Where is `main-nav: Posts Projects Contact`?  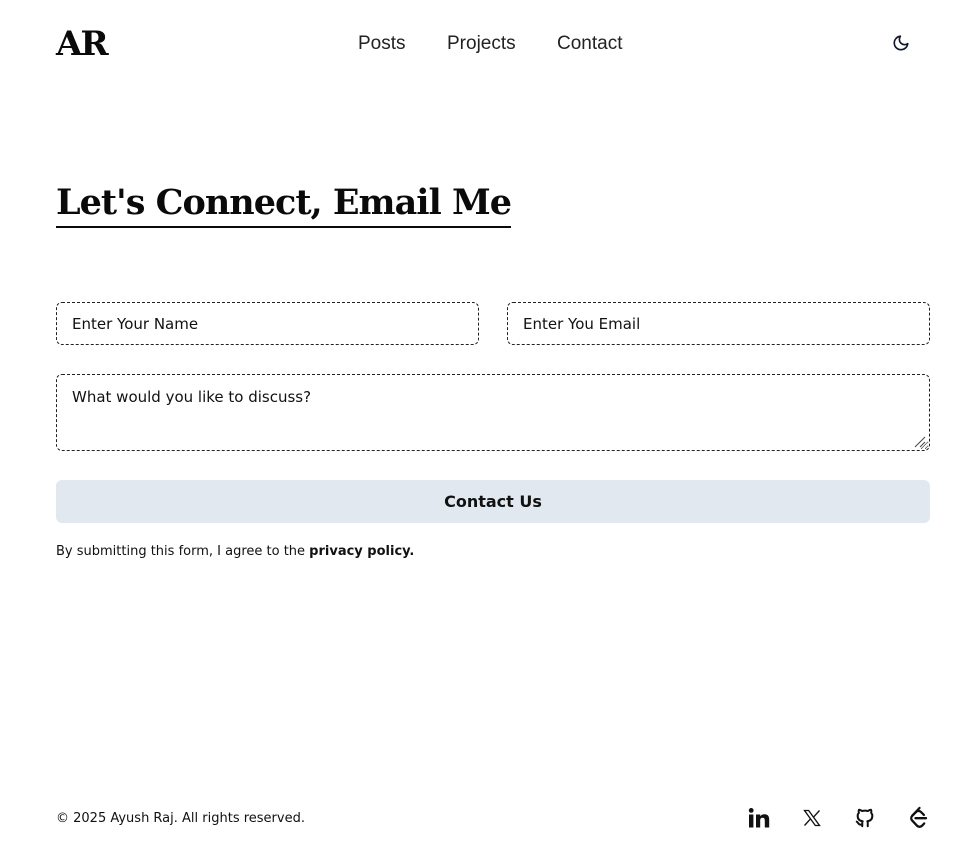 main-nav: Posts Projects Contact is located at coordinates (486, 44).